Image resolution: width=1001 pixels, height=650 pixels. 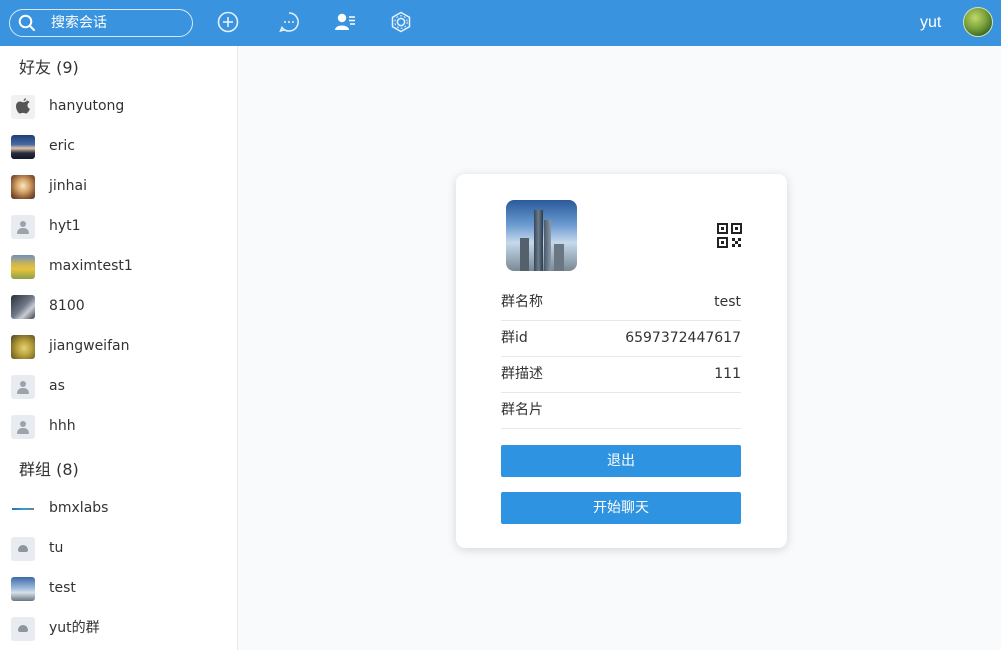 What do you see at coordinates (119, 147) in the screenshot?
I see `friend-item: eric` at bounding box center [119, 147].